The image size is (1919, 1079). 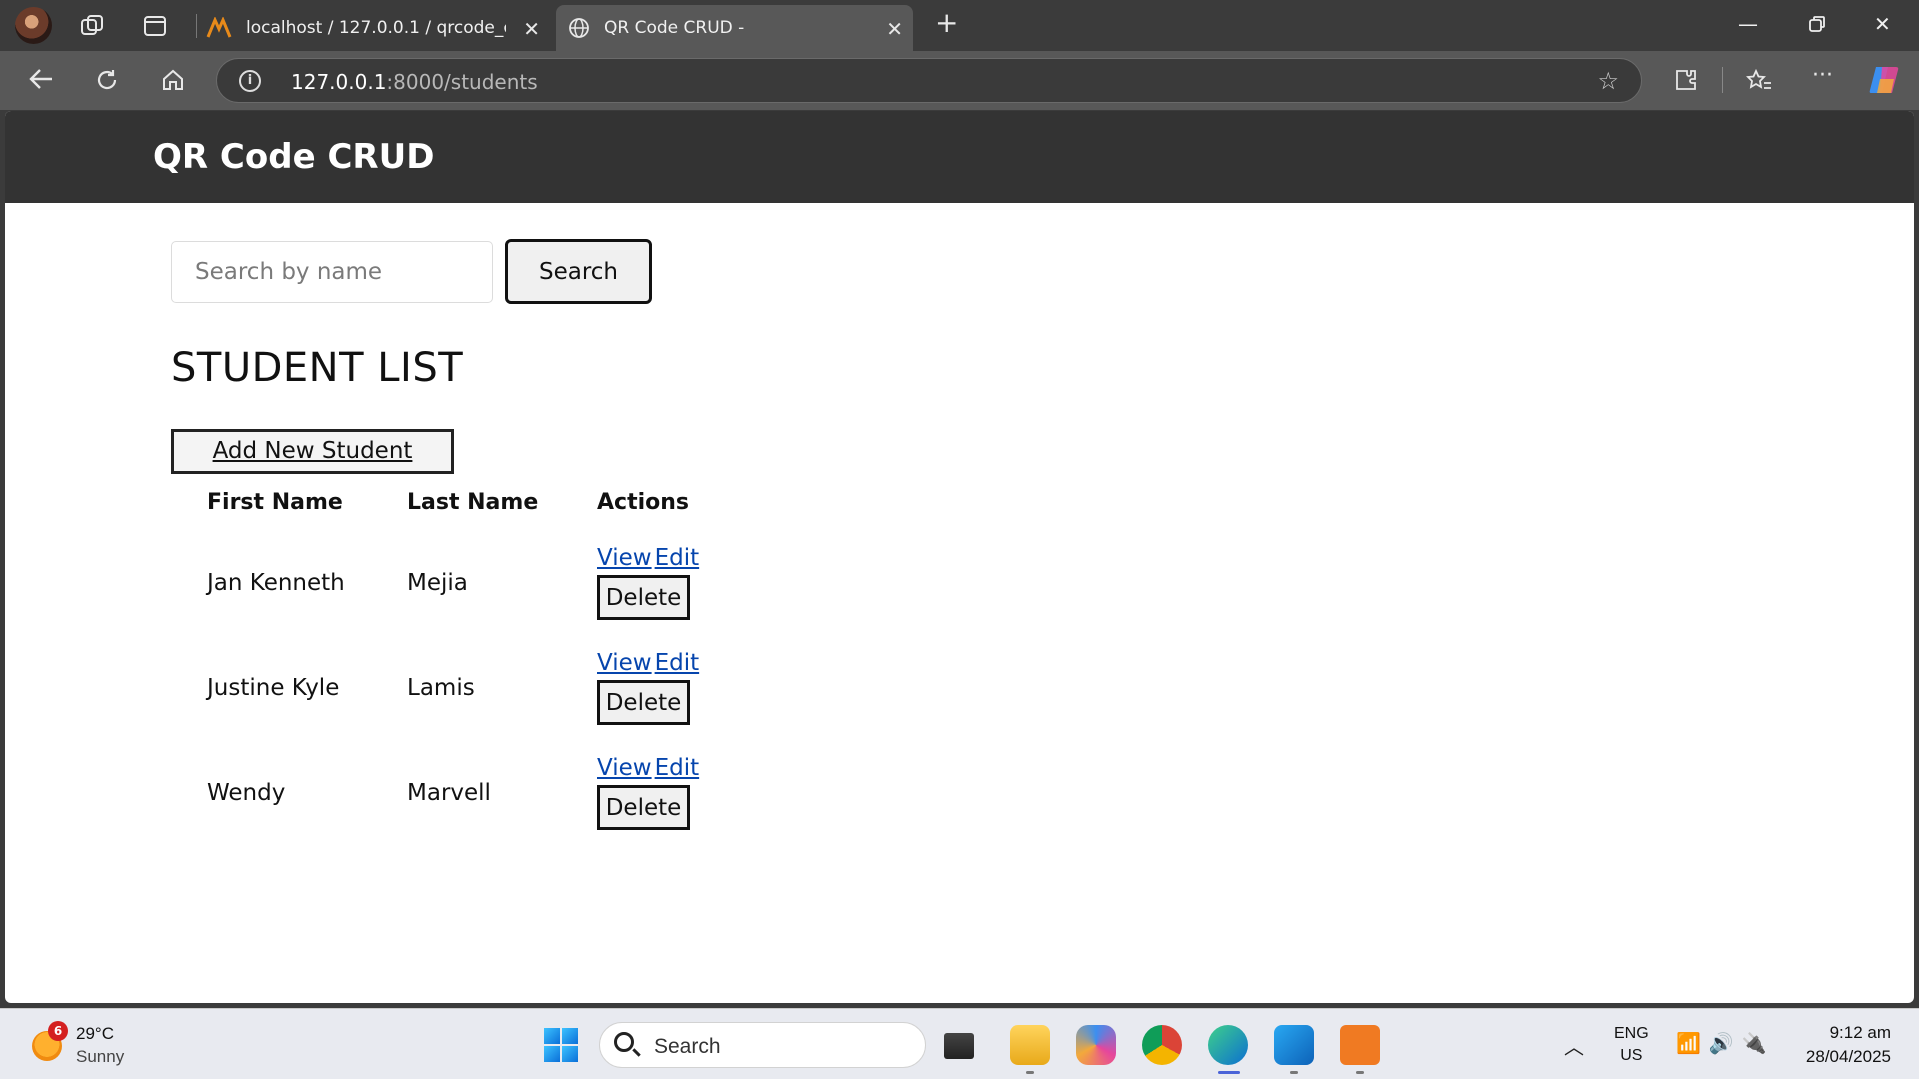 I want to click on table-header-row: First Name Last Name Actions, so click(x=454, y=502).